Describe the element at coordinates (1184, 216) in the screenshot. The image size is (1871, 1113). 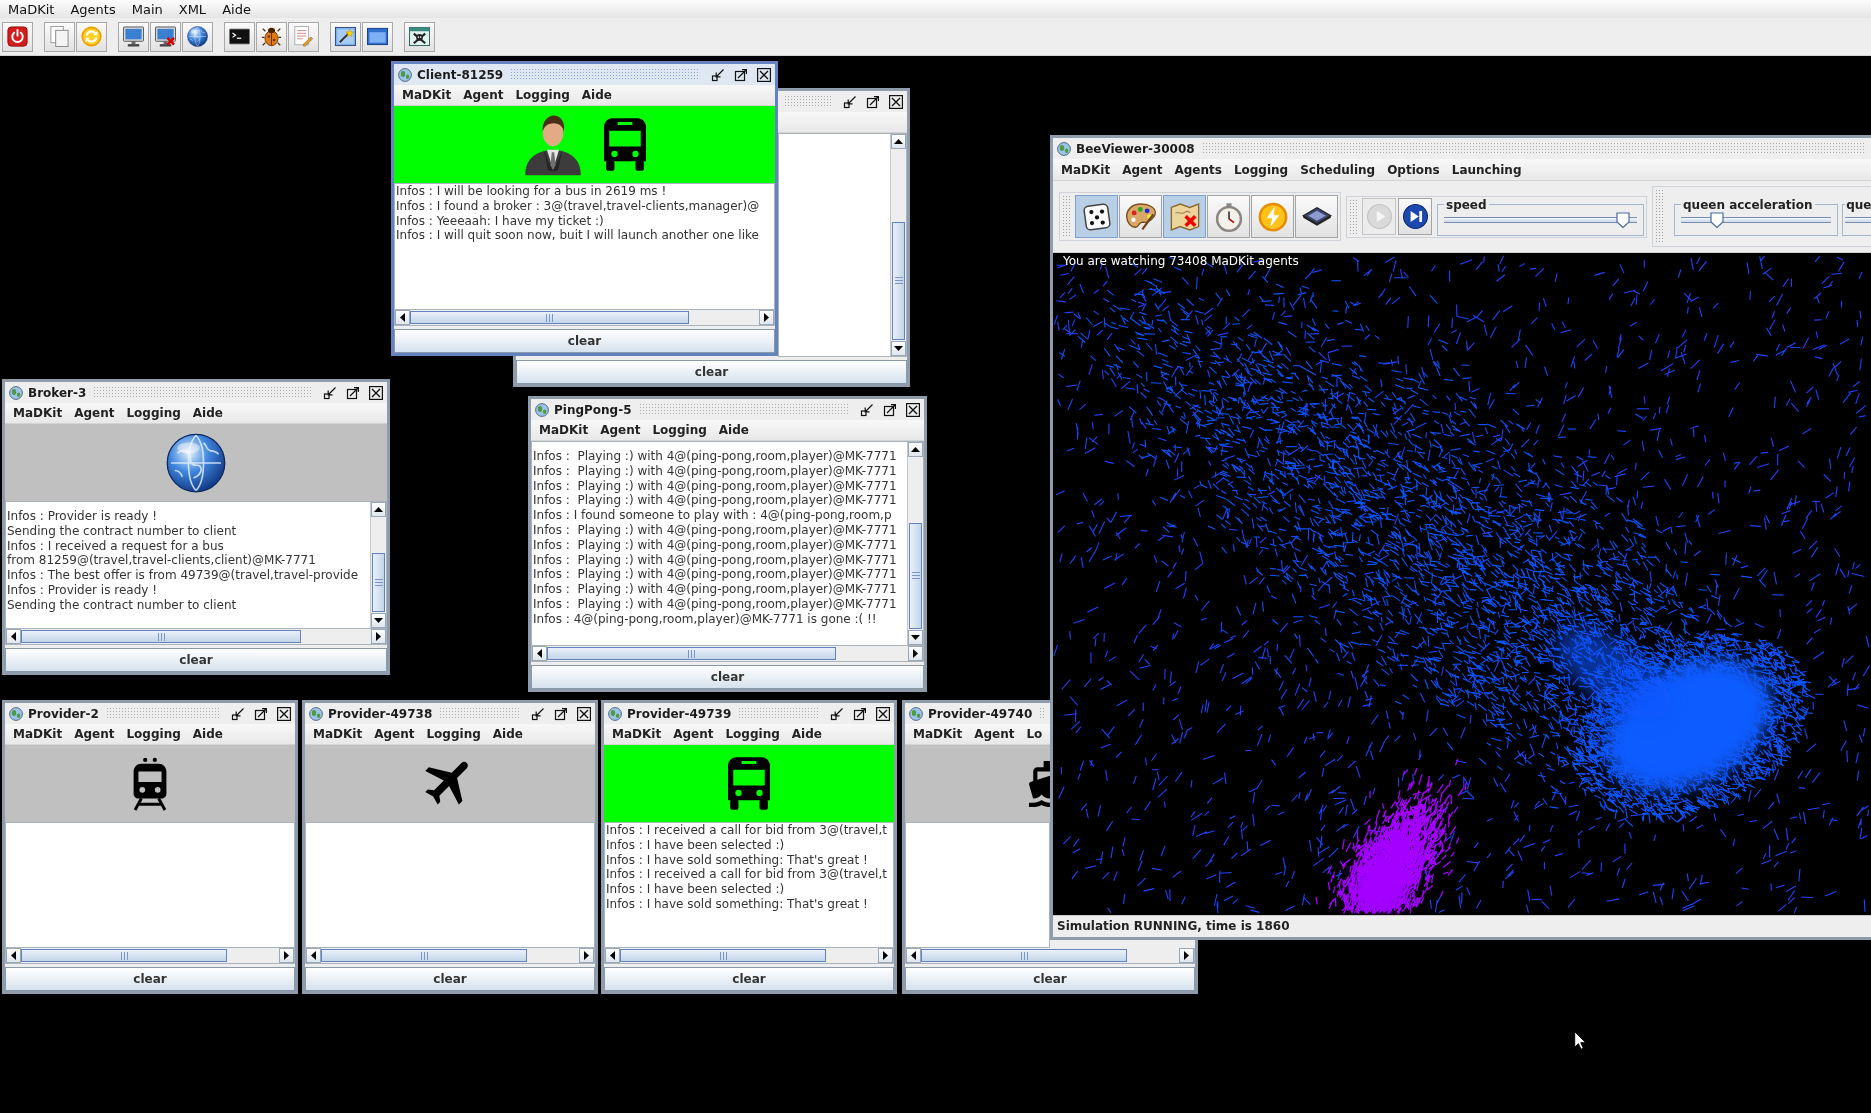
I see `map-button` at that location.